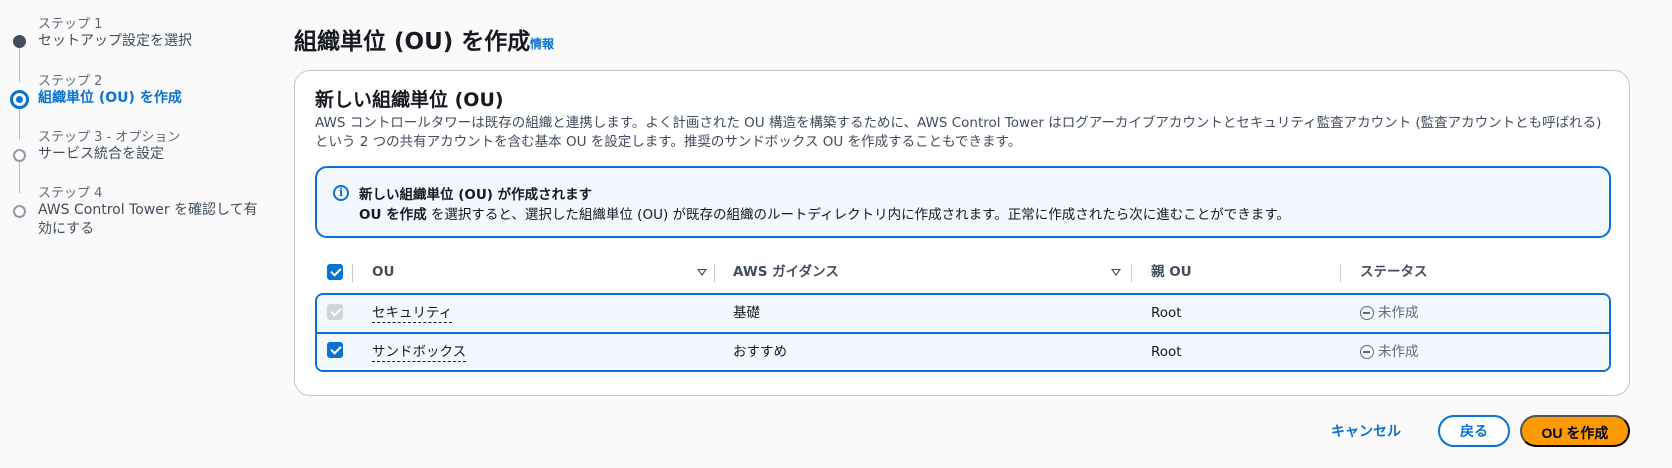  I want to click on back-button: 戻る, so click(1474, 431).